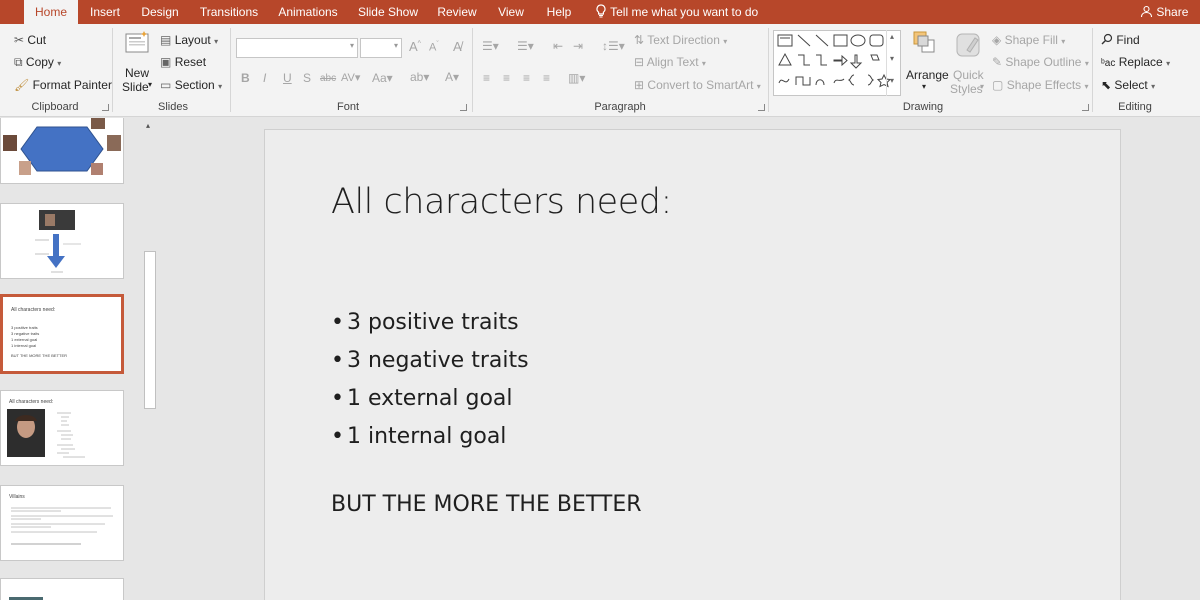  What do you see at coordinates (307, 78) in the screenshot?
I see `shadow-icon: S` at bounding box center [307, 78].